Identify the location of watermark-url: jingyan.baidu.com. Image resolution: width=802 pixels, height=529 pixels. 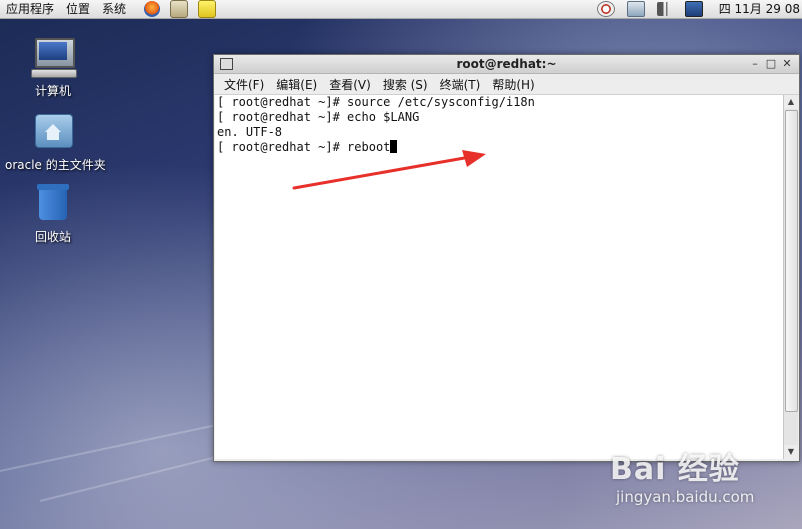
(685, 497).